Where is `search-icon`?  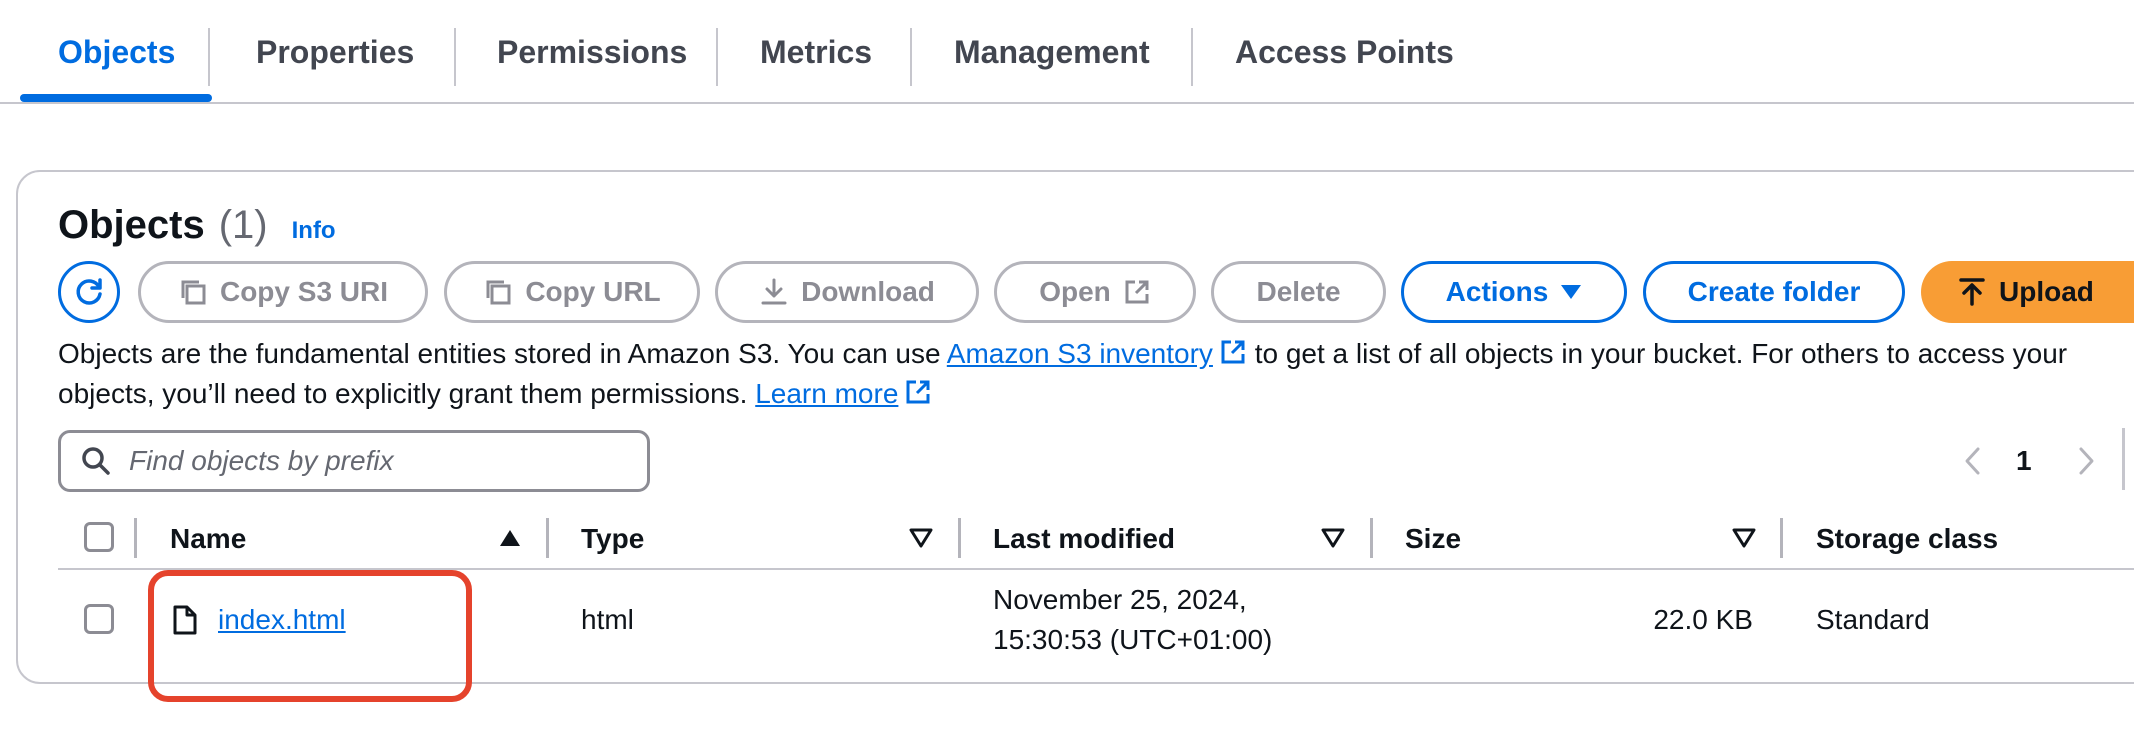
search-icon is located at coordinates (96, 461).